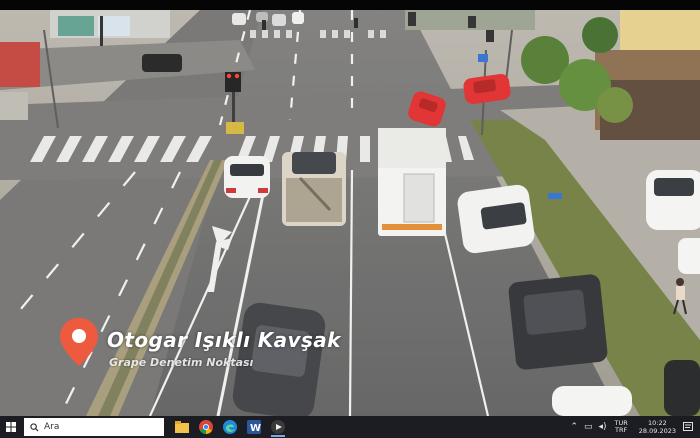  I want to click on language-indicator: TUR TRF, so click(621, 427).